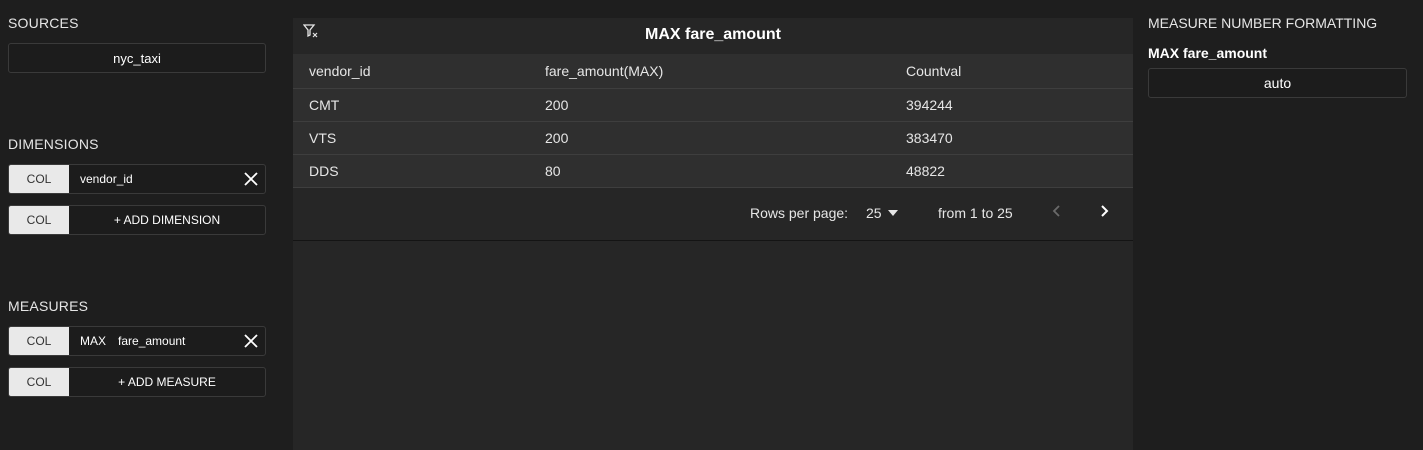 The height and width of the screenshot is (450, 1423). Describe the element at coordinates (975, 213) in the screenshot. I see `page-range-label: from 1 to 25` at that location.